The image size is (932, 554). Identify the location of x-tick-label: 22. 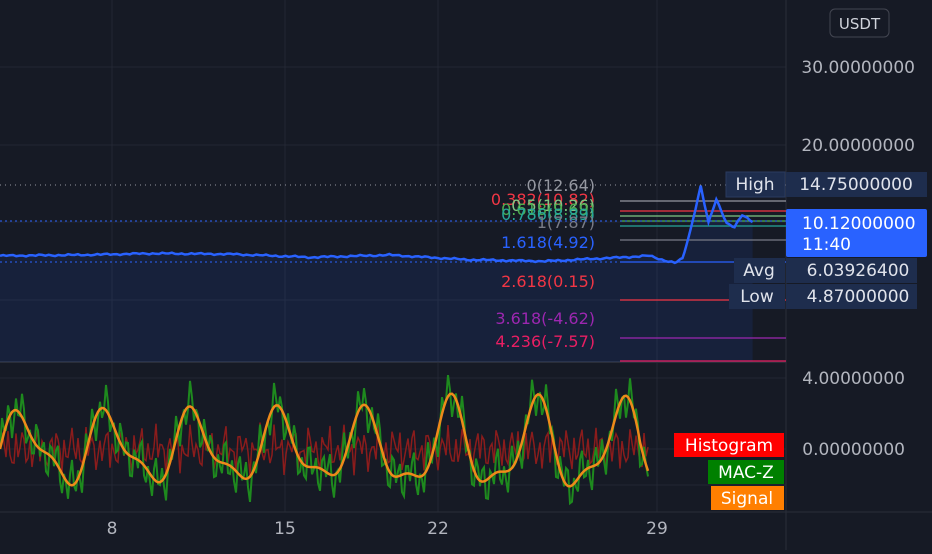
(438, 529).